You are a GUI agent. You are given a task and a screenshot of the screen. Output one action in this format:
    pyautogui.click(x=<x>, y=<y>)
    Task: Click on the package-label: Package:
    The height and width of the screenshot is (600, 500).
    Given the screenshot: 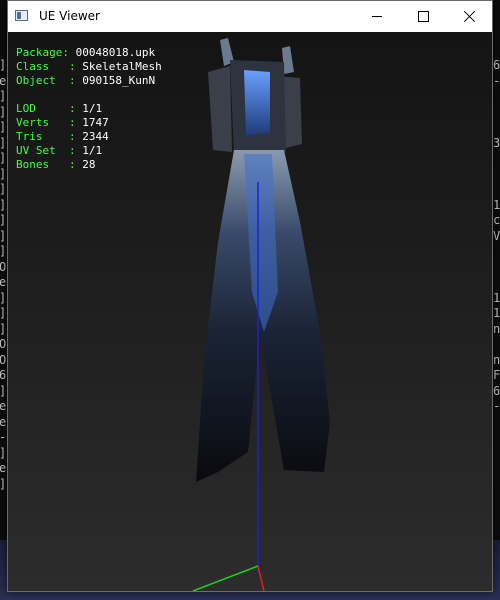 What is the action you would take?
    pyautogui.click(x=46, y=52)
    